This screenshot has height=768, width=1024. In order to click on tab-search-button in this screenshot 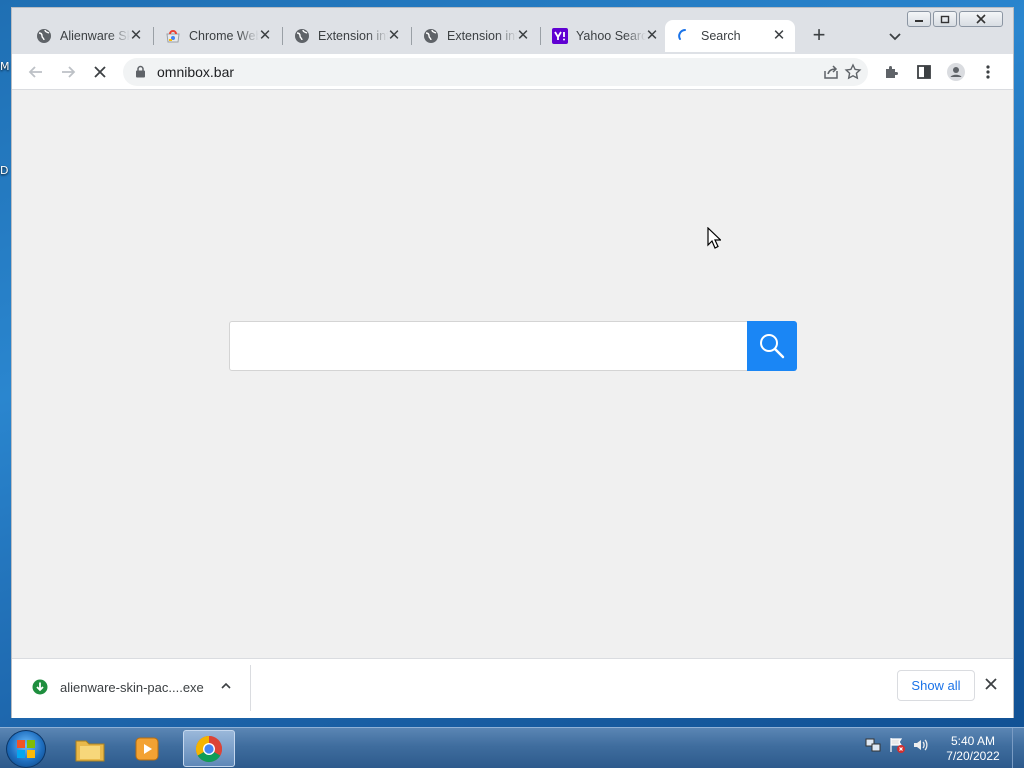, I will do `click(895, 36)`.